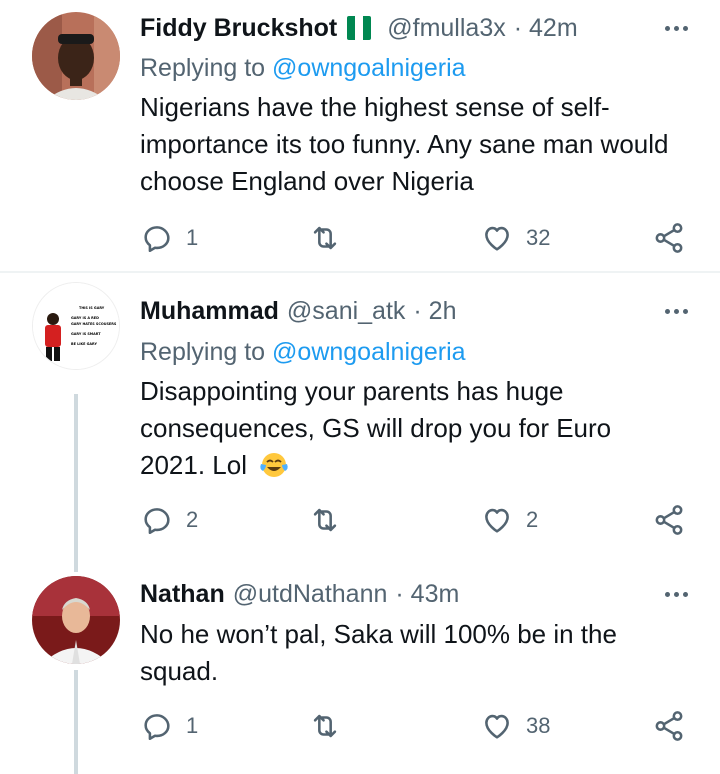 The image size is (720, 774). What do you see at coordinates (420, 238) in the screenshot?
I see `tweet-actions: 1 32` at bounding box center [420, 238].